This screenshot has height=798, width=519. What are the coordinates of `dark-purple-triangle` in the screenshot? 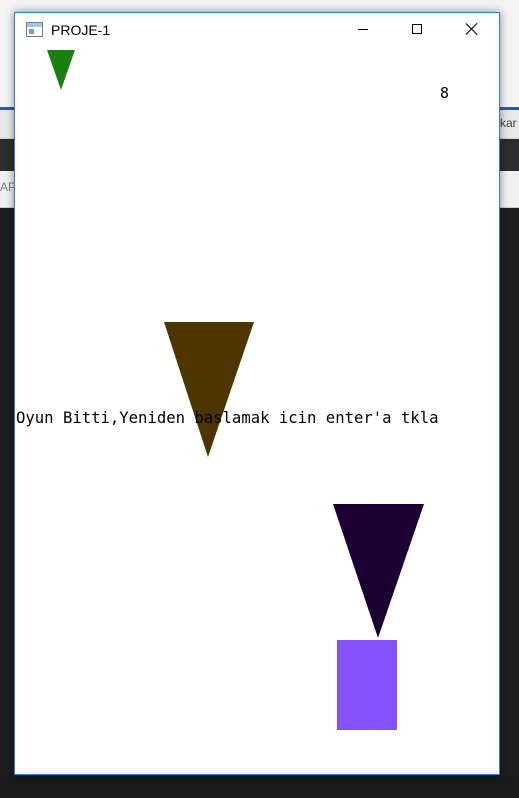 It's located at (378, 571).